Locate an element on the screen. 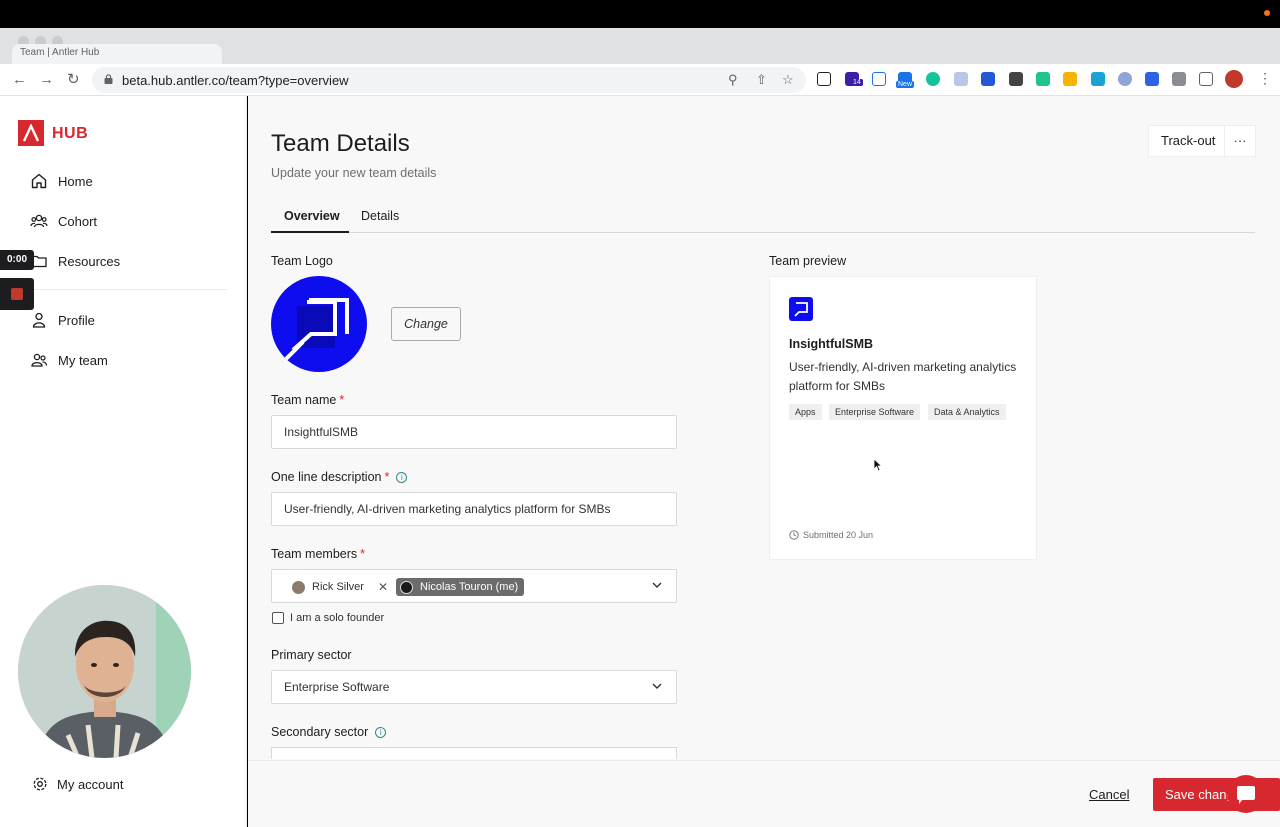  solo-founder-label: I am a solo founder is located at coordinates (337, 618).